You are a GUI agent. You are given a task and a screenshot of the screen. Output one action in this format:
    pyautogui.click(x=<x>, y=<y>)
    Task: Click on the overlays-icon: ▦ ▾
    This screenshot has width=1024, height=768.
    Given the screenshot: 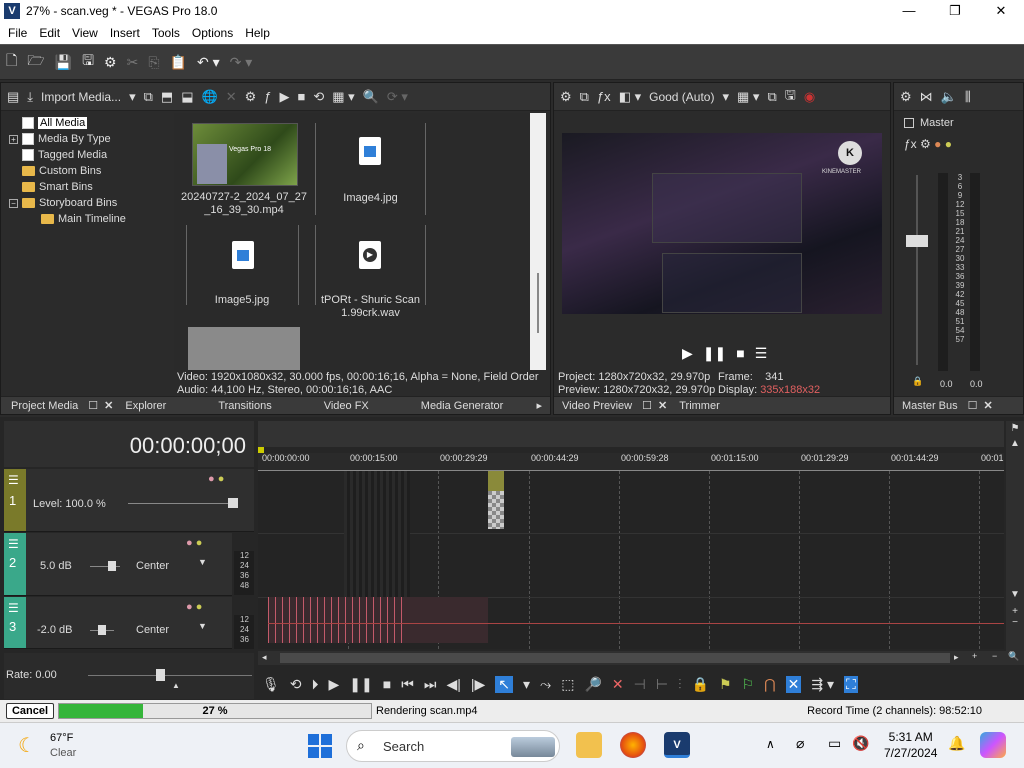 What is the action you would take?
    pyautogui.click(x=748, y=97)
    